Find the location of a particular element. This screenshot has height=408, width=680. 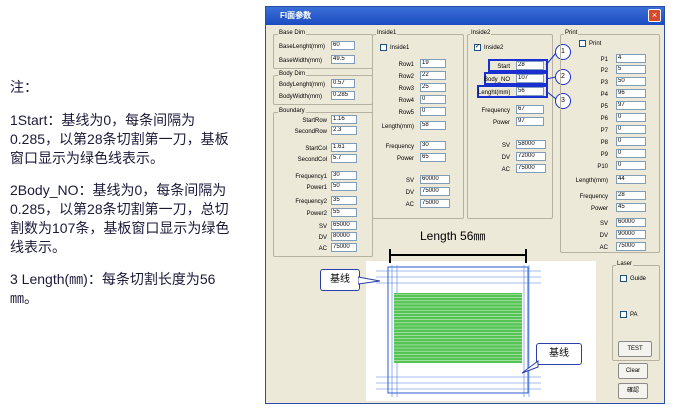

boundary-sv-input: 65000 is located at coordinates (344, 225).